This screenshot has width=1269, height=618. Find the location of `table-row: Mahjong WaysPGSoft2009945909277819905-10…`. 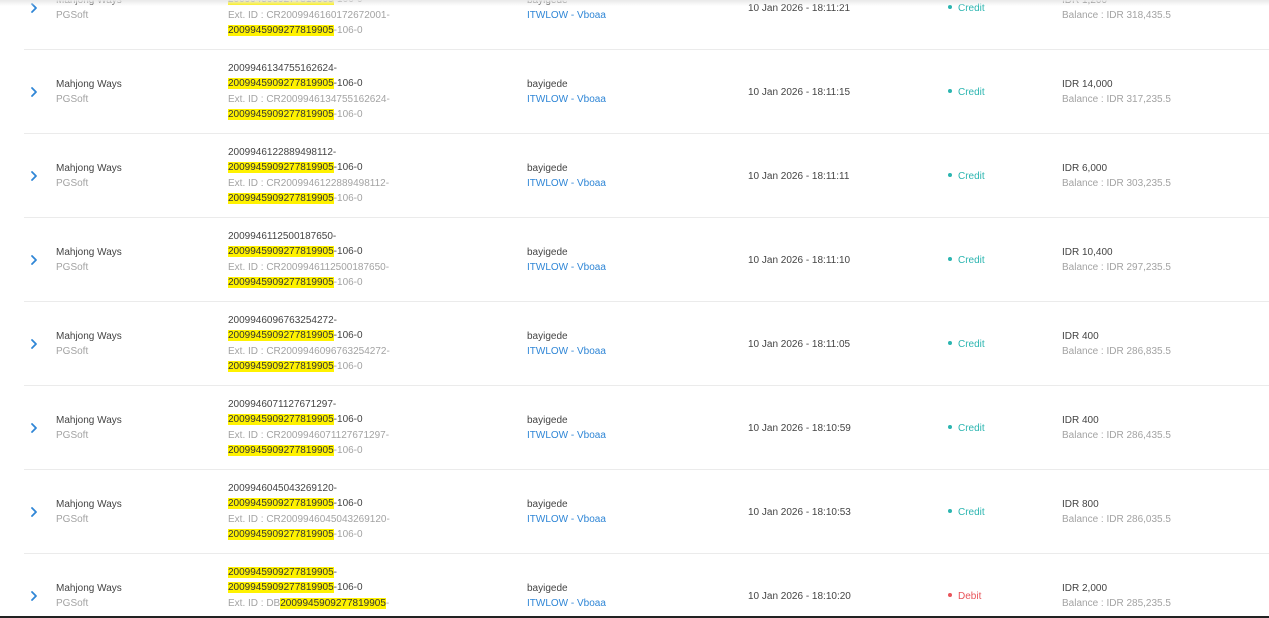

table-row: Mahjong WaysPGSoft2009945909277819905-10… is located at coordinates (646, 25).